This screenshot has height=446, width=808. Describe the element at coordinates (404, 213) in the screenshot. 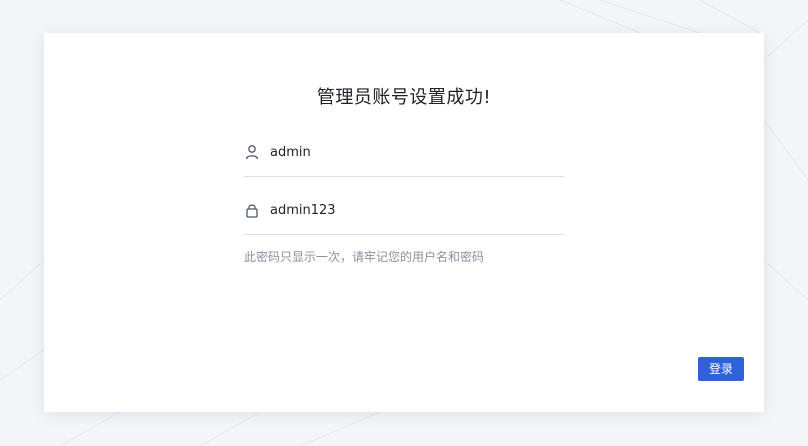

I see `password-field: admin123` at that location.